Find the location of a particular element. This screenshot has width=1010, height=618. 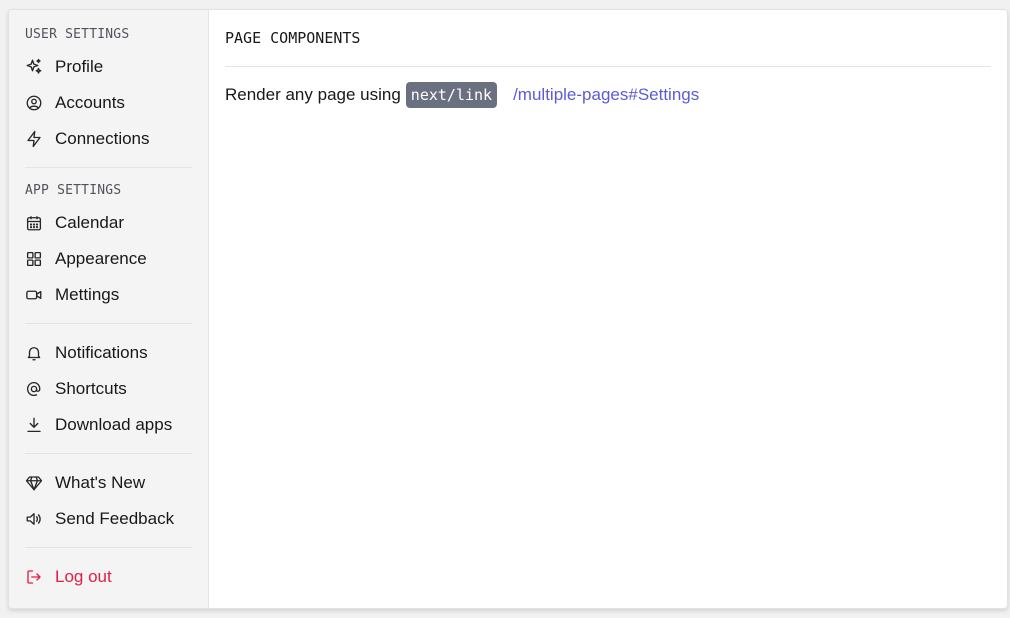

sidebar-item-mettings: Mettings is located at coordinates (108, 295).